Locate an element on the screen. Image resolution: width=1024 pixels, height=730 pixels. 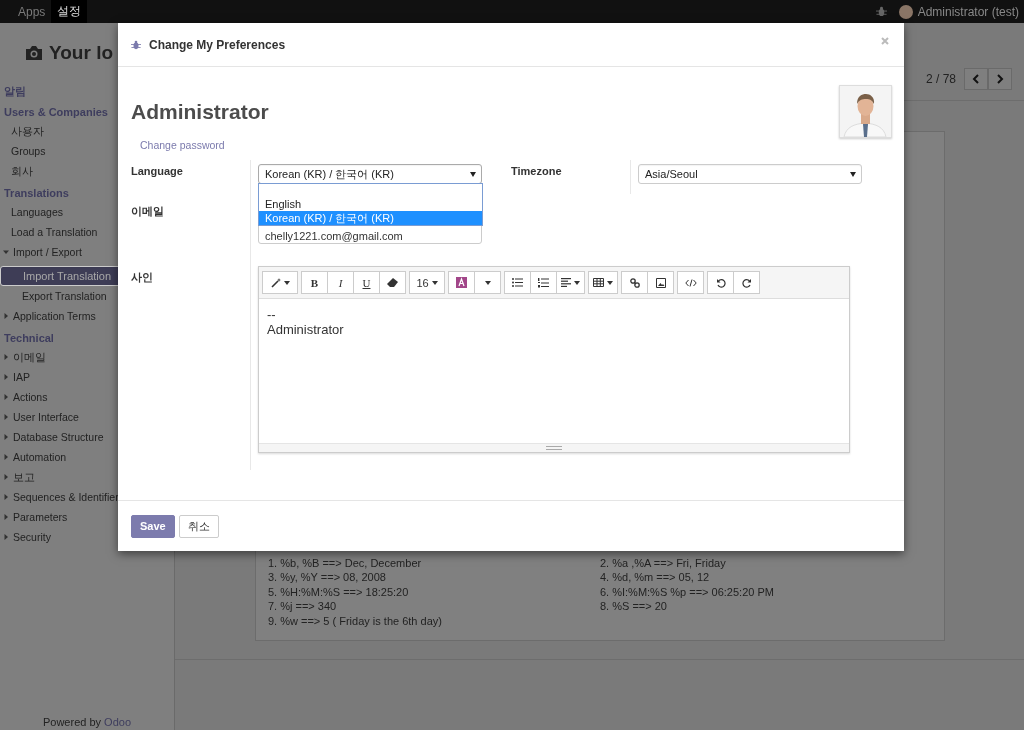
magic-wand-icon is located at coordinates (275, 282).